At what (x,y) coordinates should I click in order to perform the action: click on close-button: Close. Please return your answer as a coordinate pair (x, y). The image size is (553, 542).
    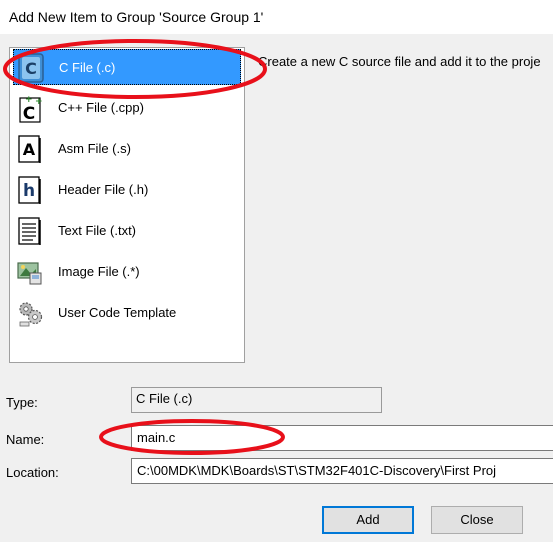
    Looking at the image, I should click on (477, 520).